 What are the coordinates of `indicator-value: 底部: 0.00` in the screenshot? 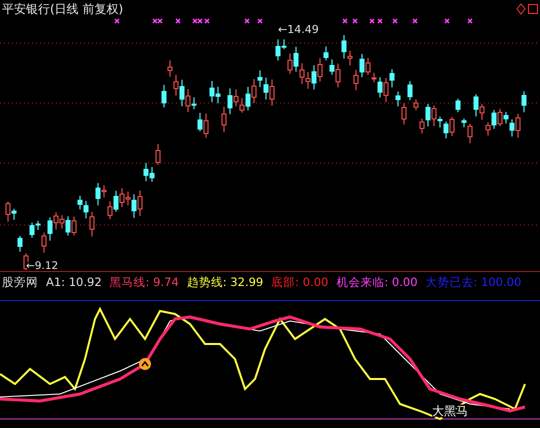 It's located at (299, 282).